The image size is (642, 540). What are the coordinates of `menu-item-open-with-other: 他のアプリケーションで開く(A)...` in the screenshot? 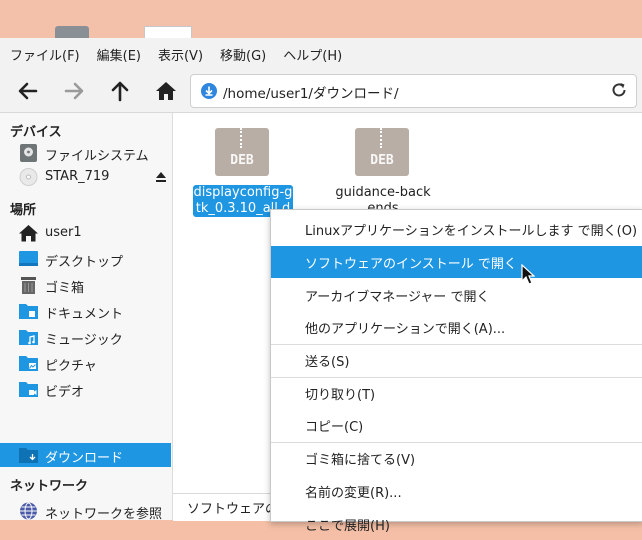 It's located at (456, 327).